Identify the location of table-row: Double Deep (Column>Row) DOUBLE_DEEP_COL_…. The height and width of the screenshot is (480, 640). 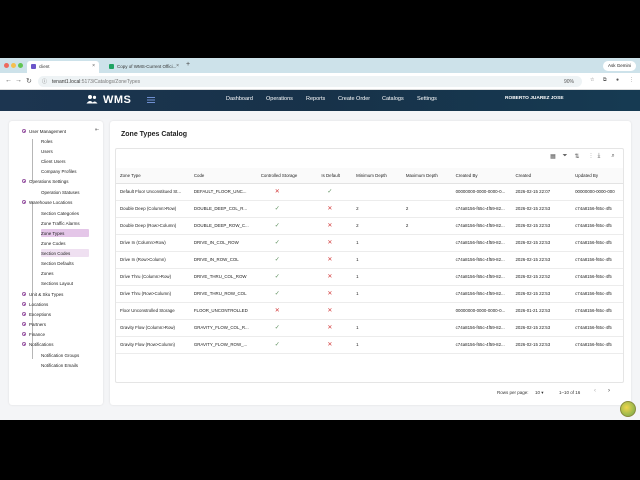
(369, 209).